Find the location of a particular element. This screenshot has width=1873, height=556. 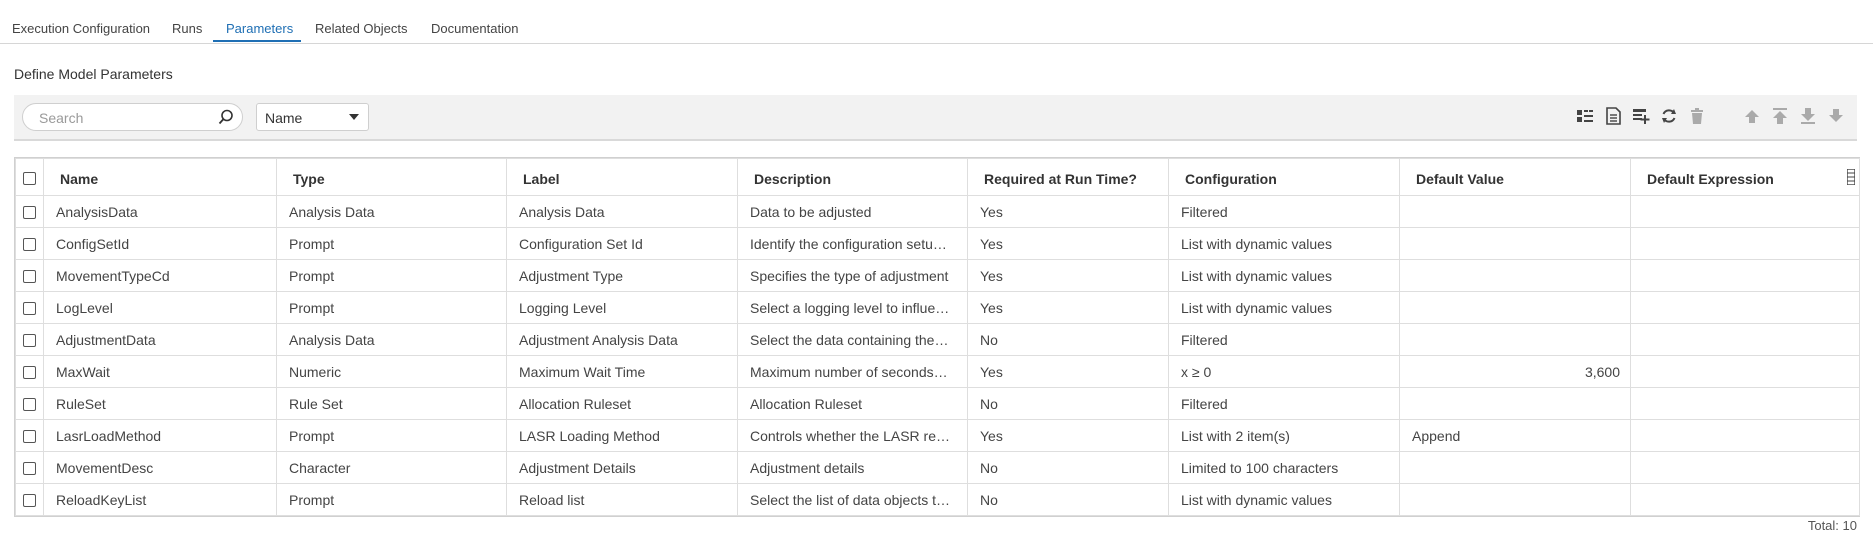

search-icon is located at coordinates (226, 119).